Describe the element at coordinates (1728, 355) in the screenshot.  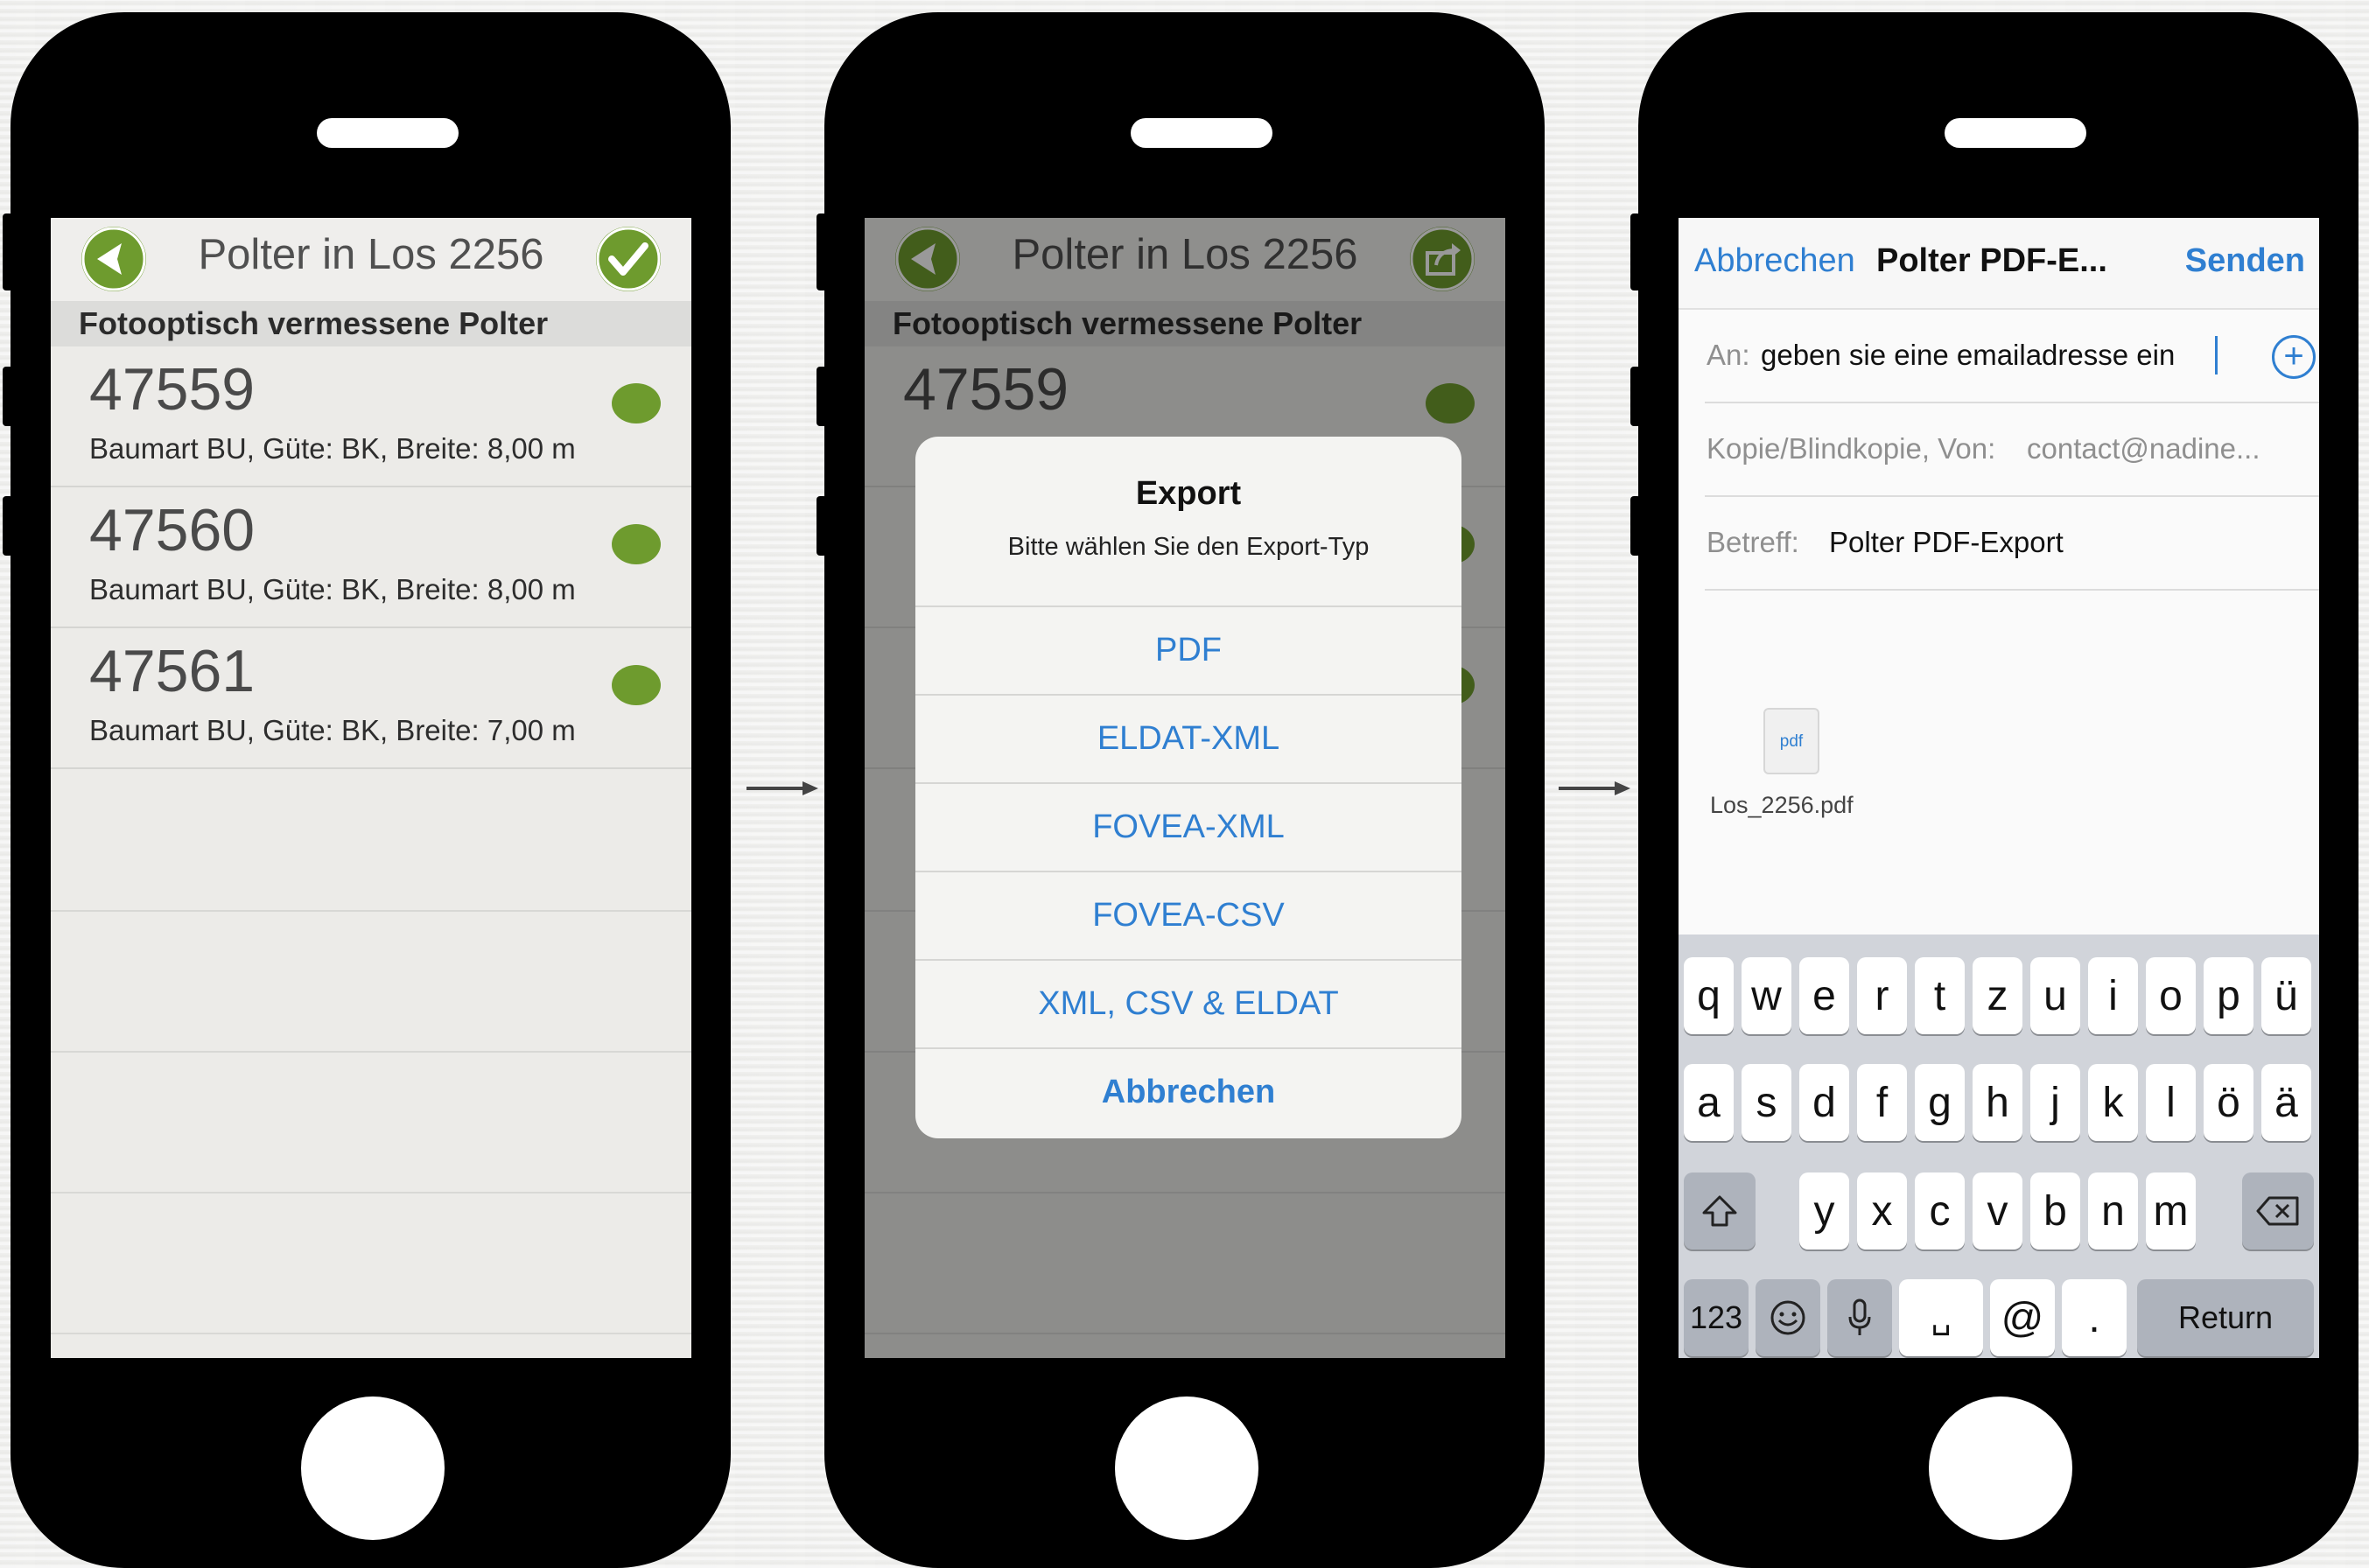
I see `to-label: An:` at that location.